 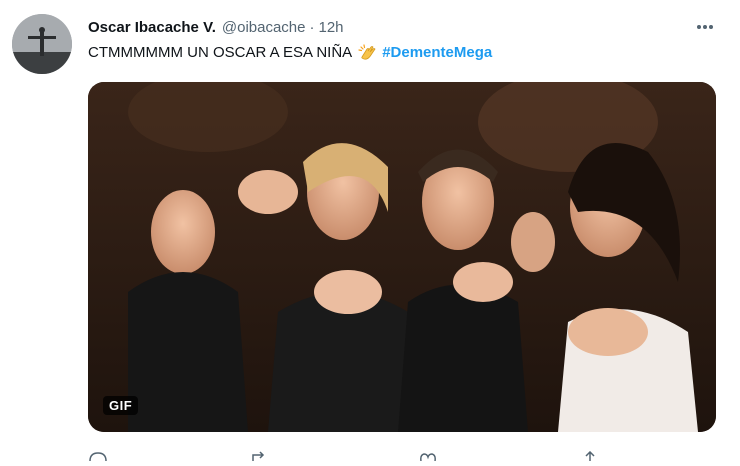 I want to click on avatar, so click(x=42, y=44).